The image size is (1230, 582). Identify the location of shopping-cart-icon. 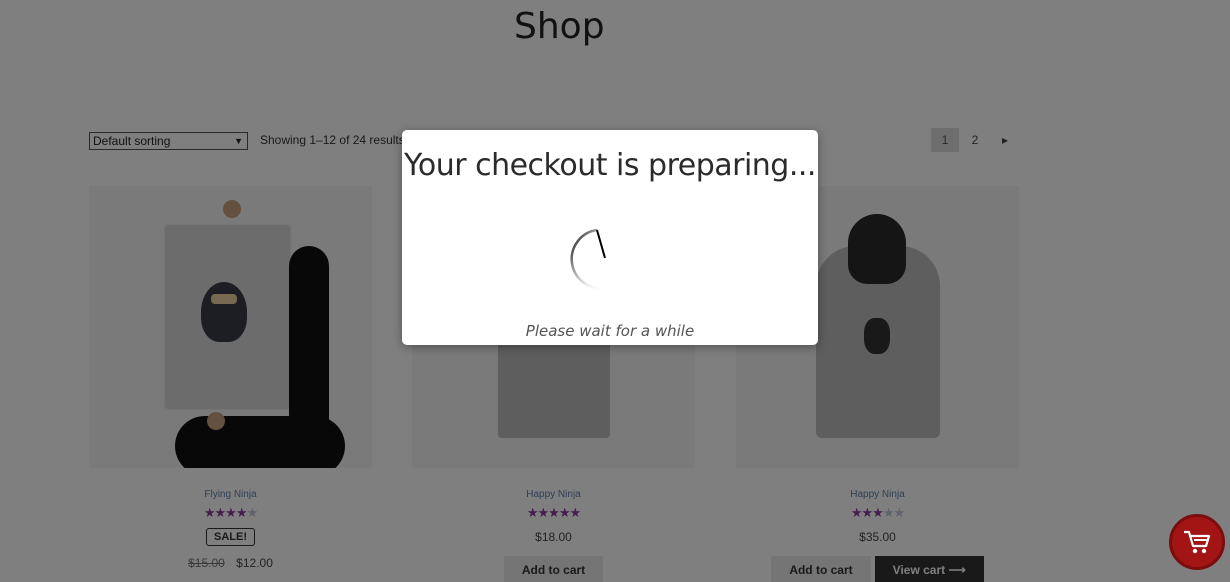
(1197, 542).